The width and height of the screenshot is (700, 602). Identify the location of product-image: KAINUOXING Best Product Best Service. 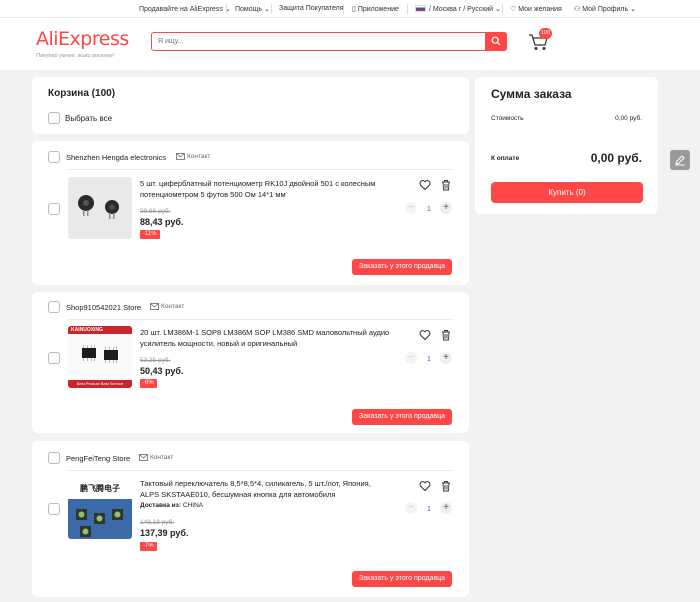
(100, 357).